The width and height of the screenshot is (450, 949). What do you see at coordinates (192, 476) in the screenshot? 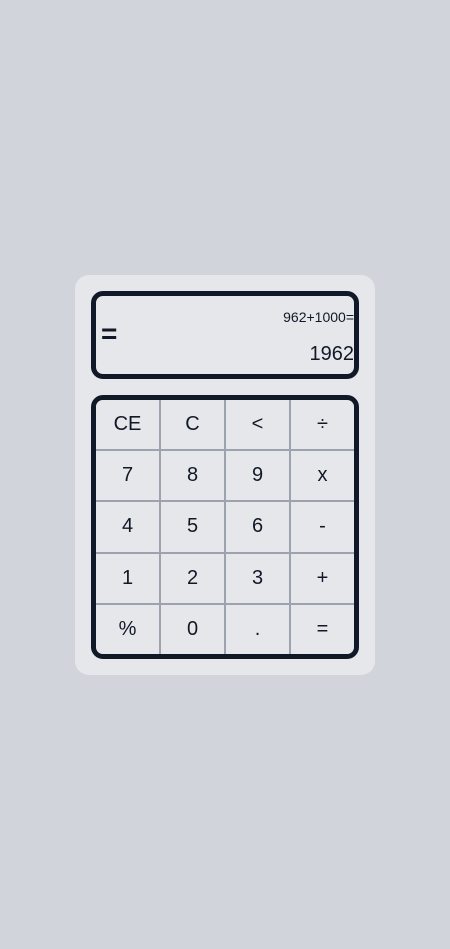
I see `digit-8-button: 8` at bounding box center [192, 476].